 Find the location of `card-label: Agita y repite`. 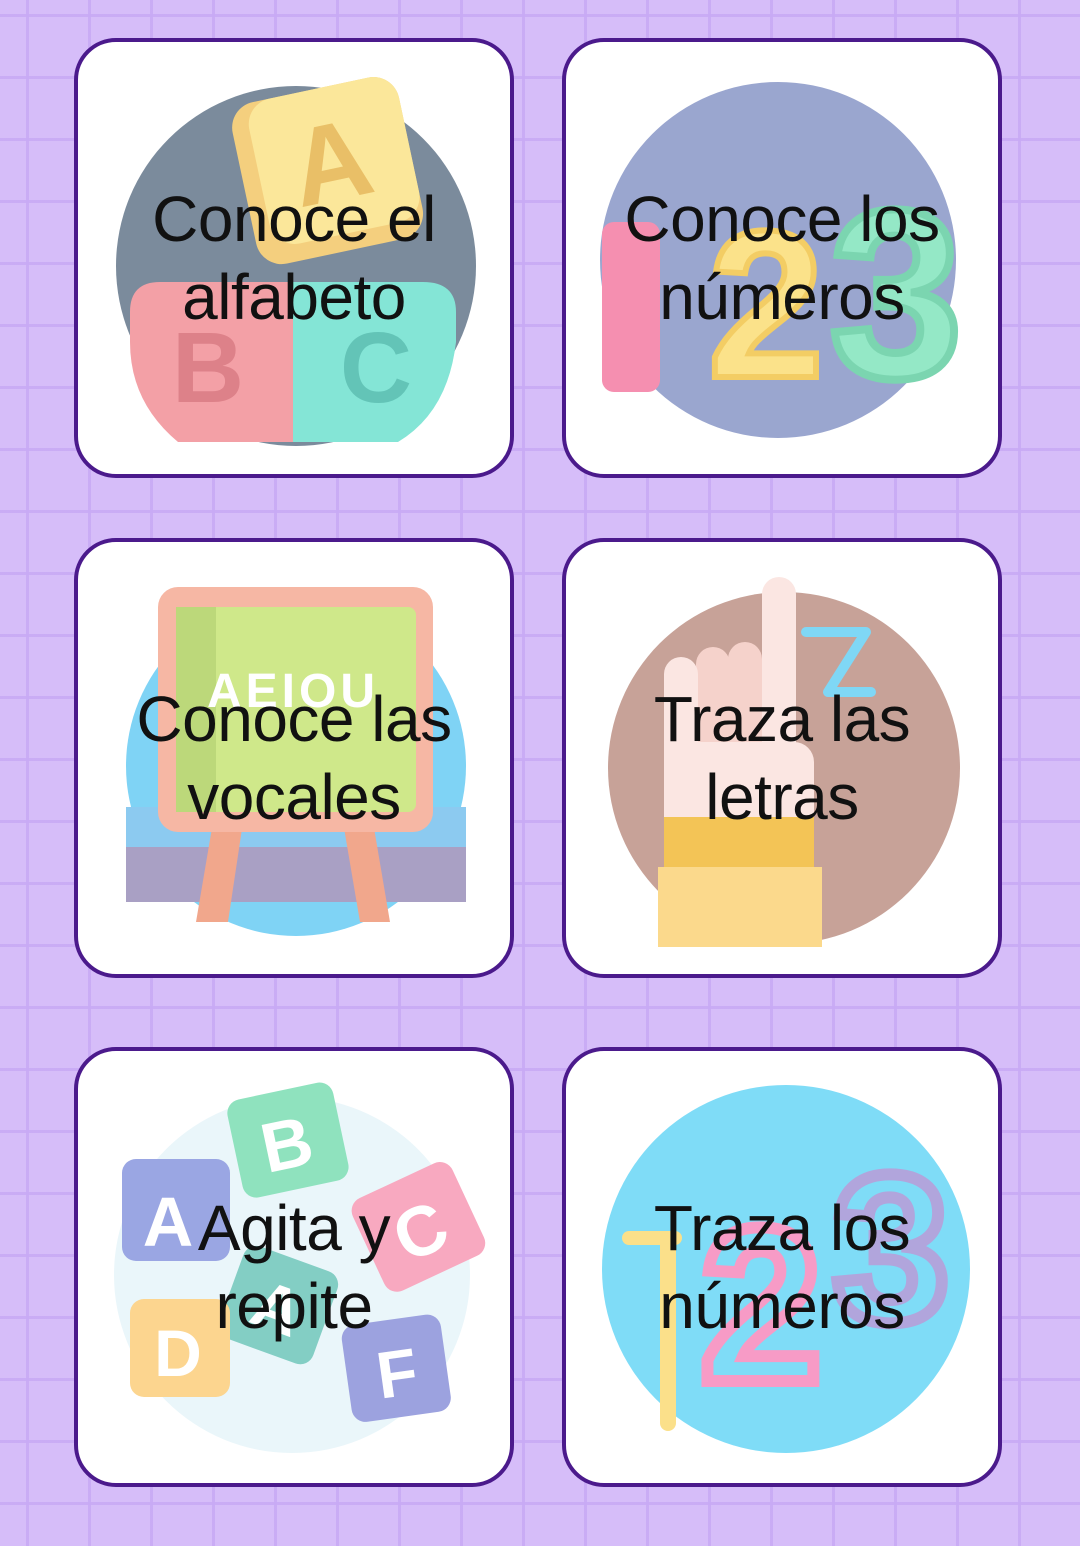

card-label: Agita y repite is located at coordinates (294, 1267).